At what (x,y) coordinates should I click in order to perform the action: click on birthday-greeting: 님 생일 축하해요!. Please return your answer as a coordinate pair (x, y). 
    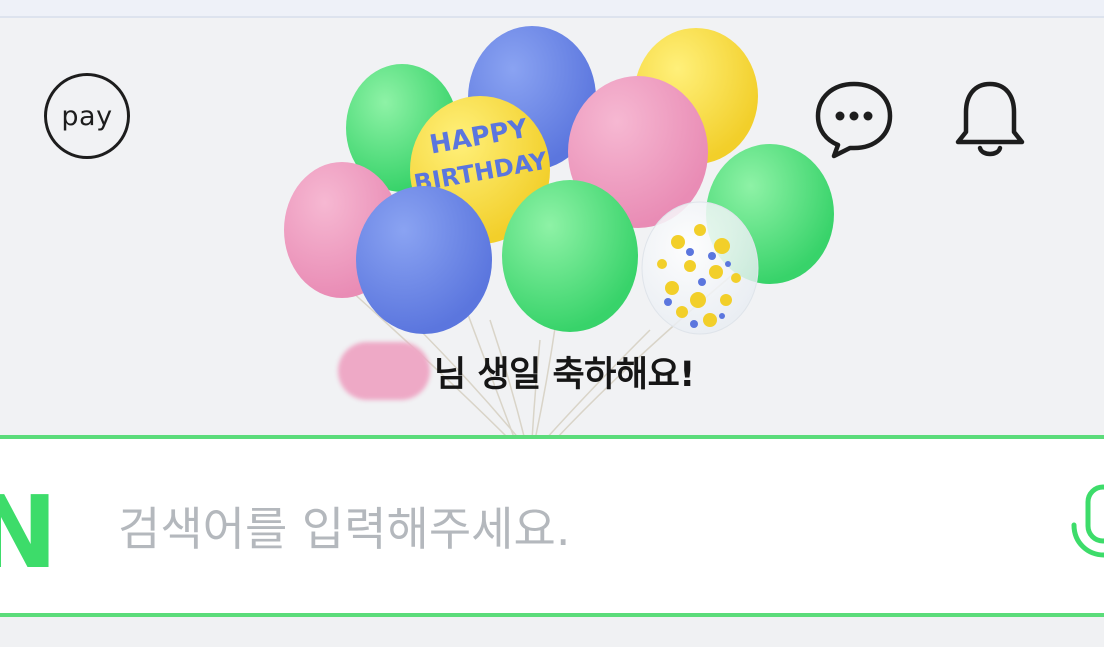
    Looking at the image, I should click on (516, 371).